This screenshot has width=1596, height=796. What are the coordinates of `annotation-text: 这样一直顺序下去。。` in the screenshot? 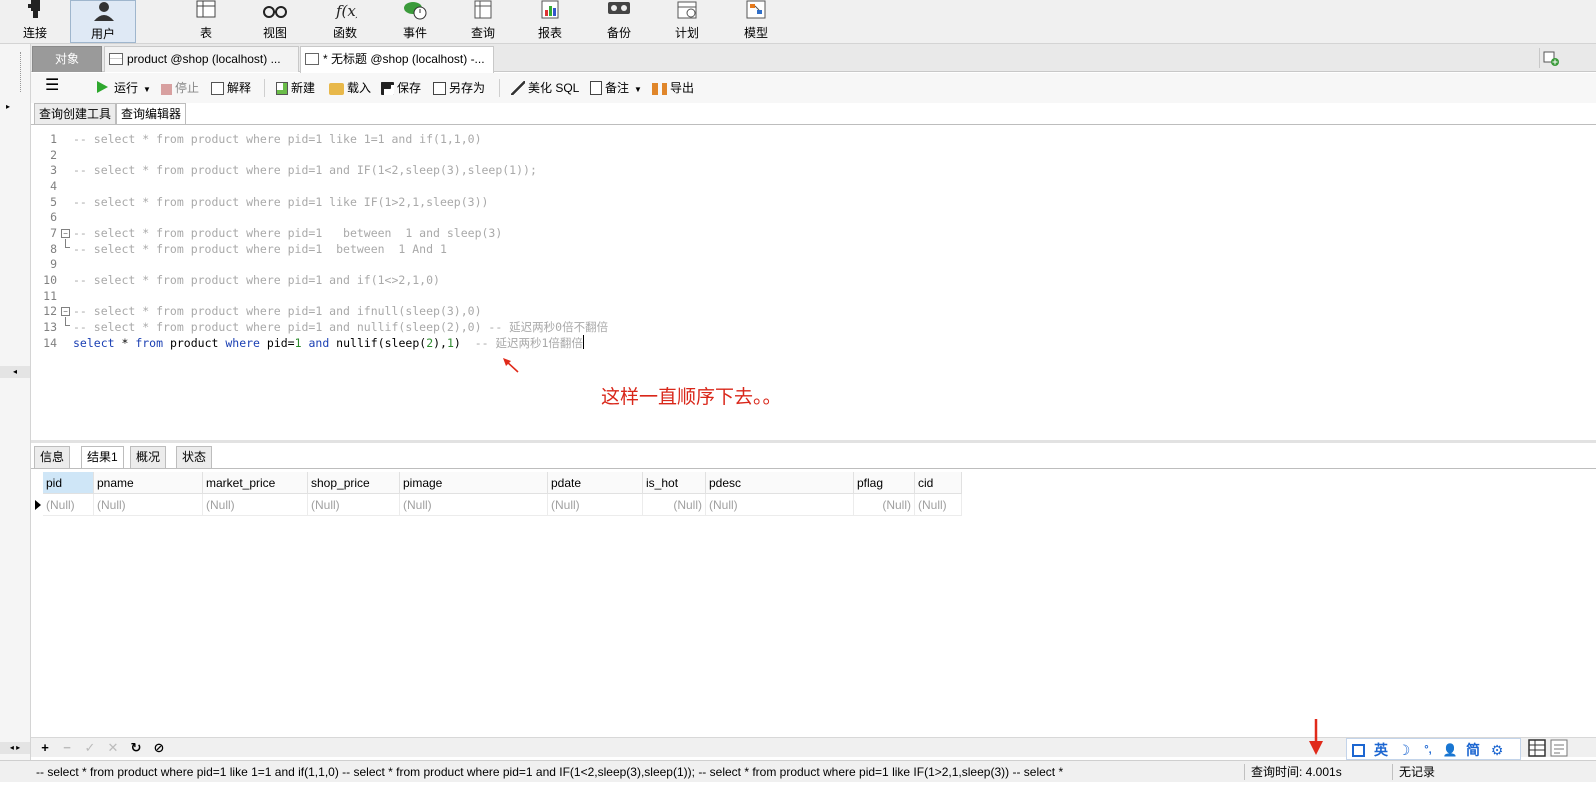 It's located at (691, 397).